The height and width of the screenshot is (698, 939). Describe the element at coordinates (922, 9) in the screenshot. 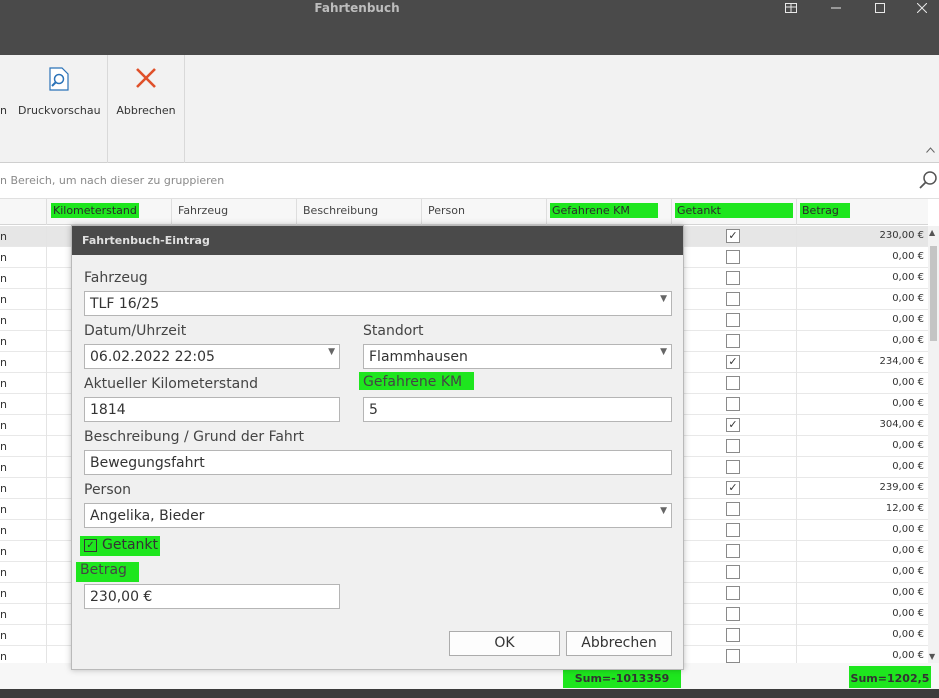

I see `close-icon` at that location.